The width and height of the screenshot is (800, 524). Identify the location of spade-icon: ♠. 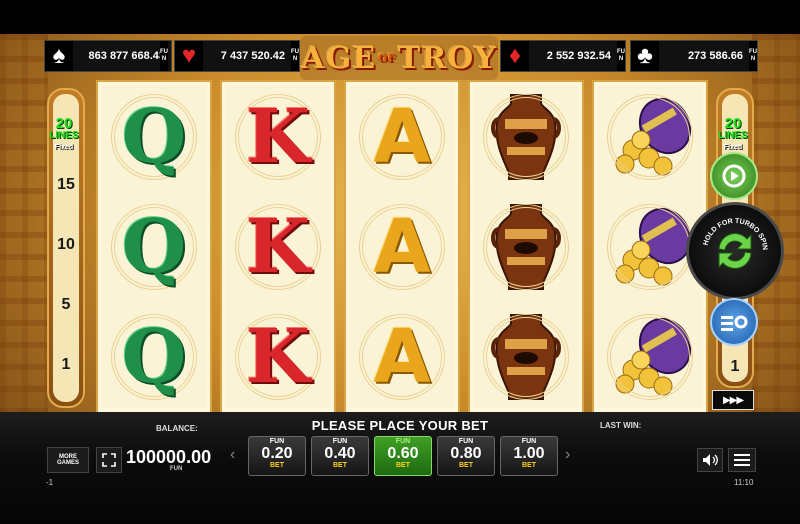
(59, 56).